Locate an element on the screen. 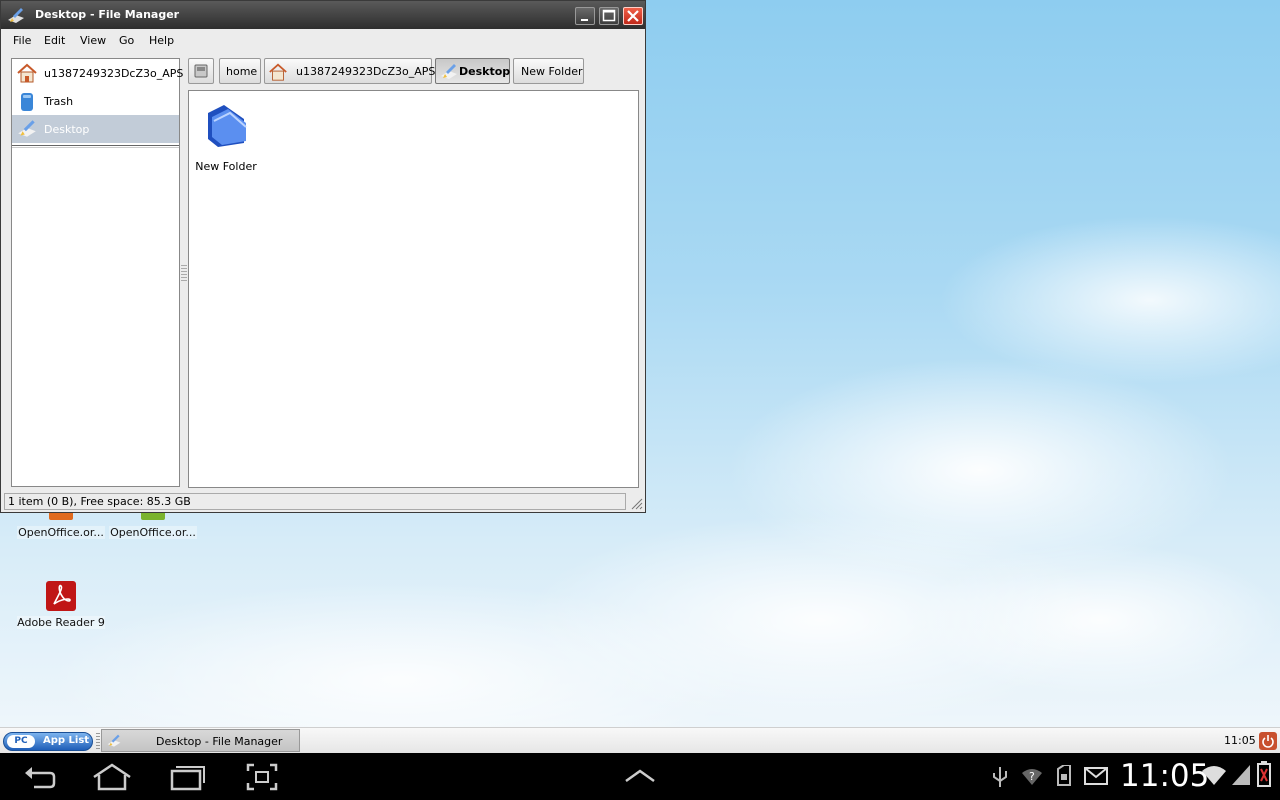 This screenshot has height=800, width=1280. menu-help: Help is located at coordinates (161, 40).